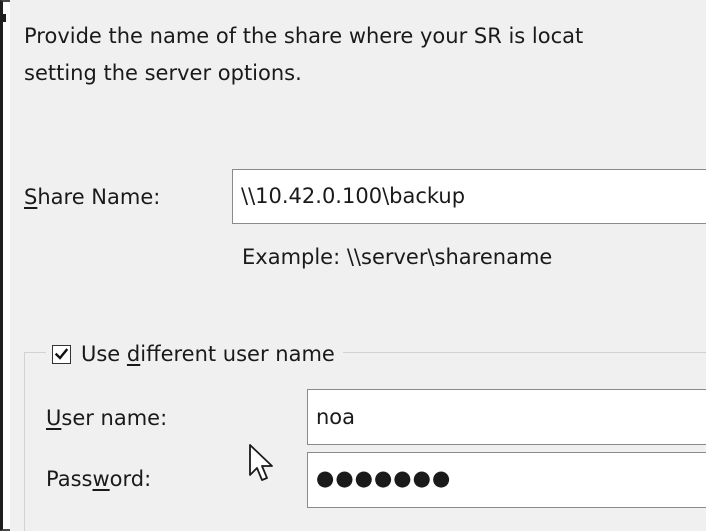  I want to click on share-name-label-text: hare Name:, so click(99, 197).